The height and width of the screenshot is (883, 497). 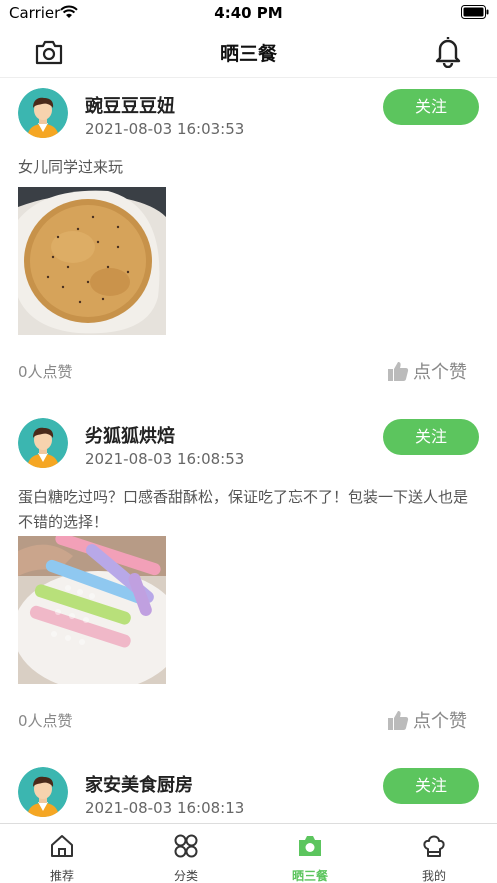 I want to click on tab-label: 我的, so click(x=433, y=876).